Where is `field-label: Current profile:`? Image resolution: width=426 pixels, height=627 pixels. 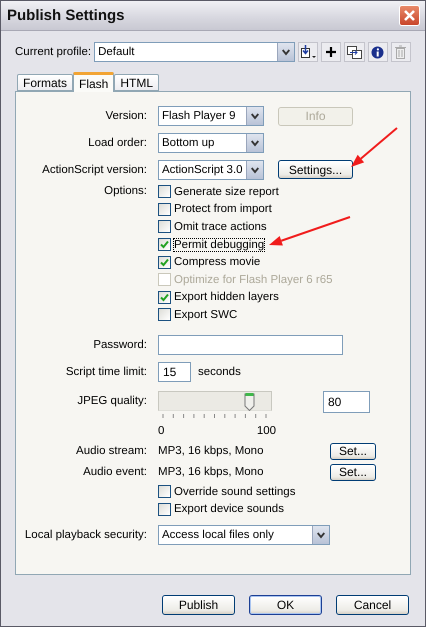 field-label: Current profile: is located at coordinates (53, 52).